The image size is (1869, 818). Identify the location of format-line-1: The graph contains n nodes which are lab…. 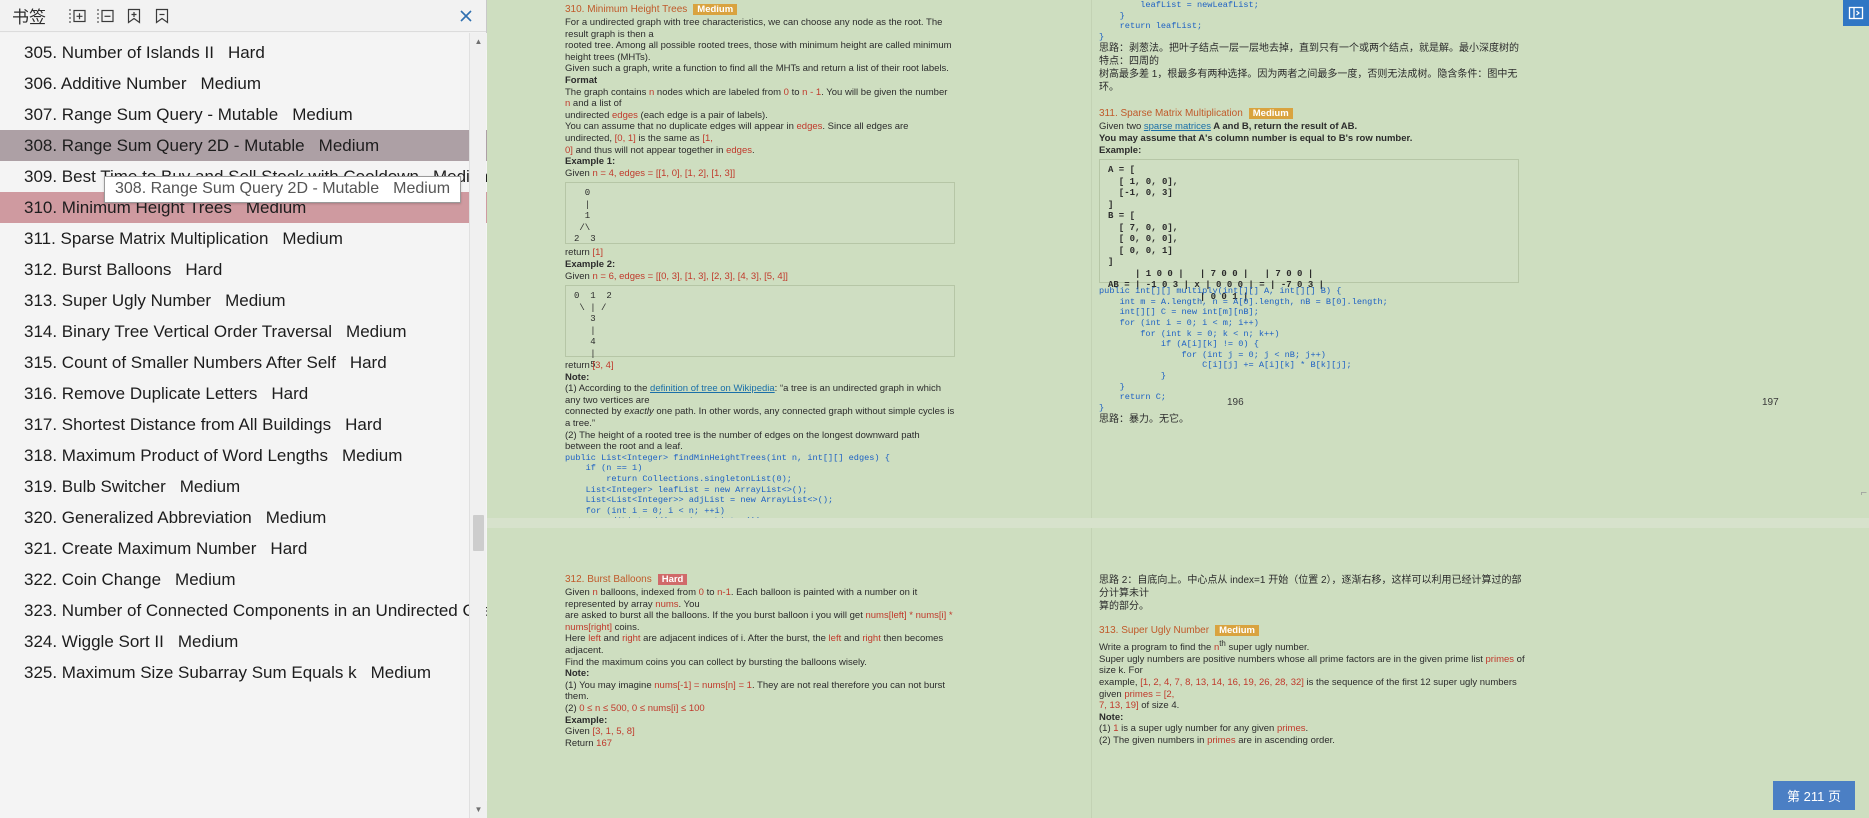
(756, 98).